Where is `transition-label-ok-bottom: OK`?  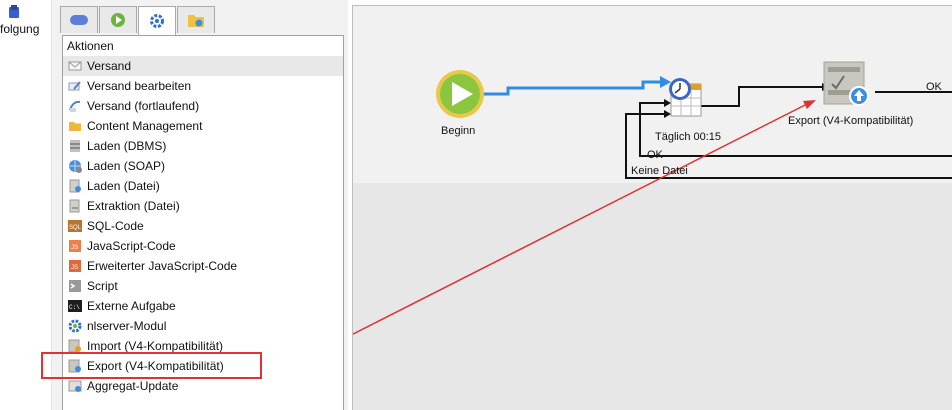 transition-label-ok-bottom: OK is located at coordinates (655, 155).